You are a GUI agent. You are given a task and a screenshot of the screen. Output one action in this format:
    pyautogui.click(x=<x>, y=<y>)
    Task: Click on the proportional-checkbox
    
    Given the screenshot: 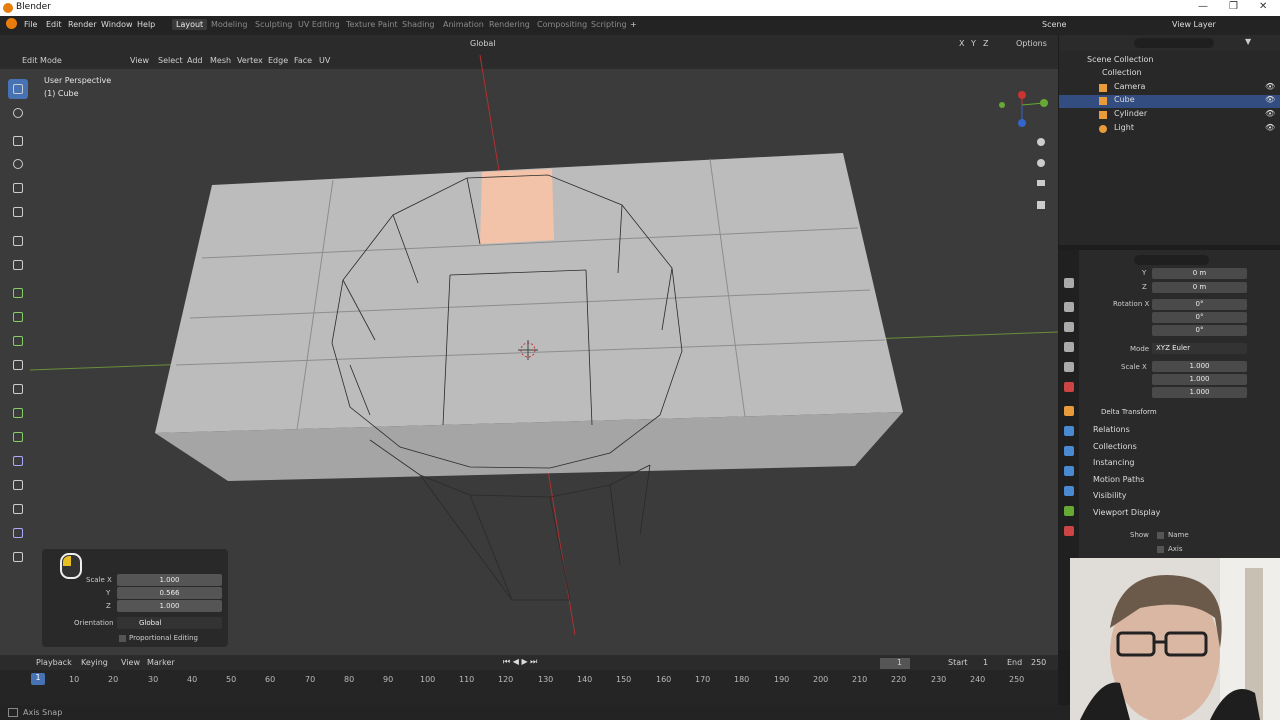 What is the action you would take?
    pyautogui.click(x=122, y=638)
    